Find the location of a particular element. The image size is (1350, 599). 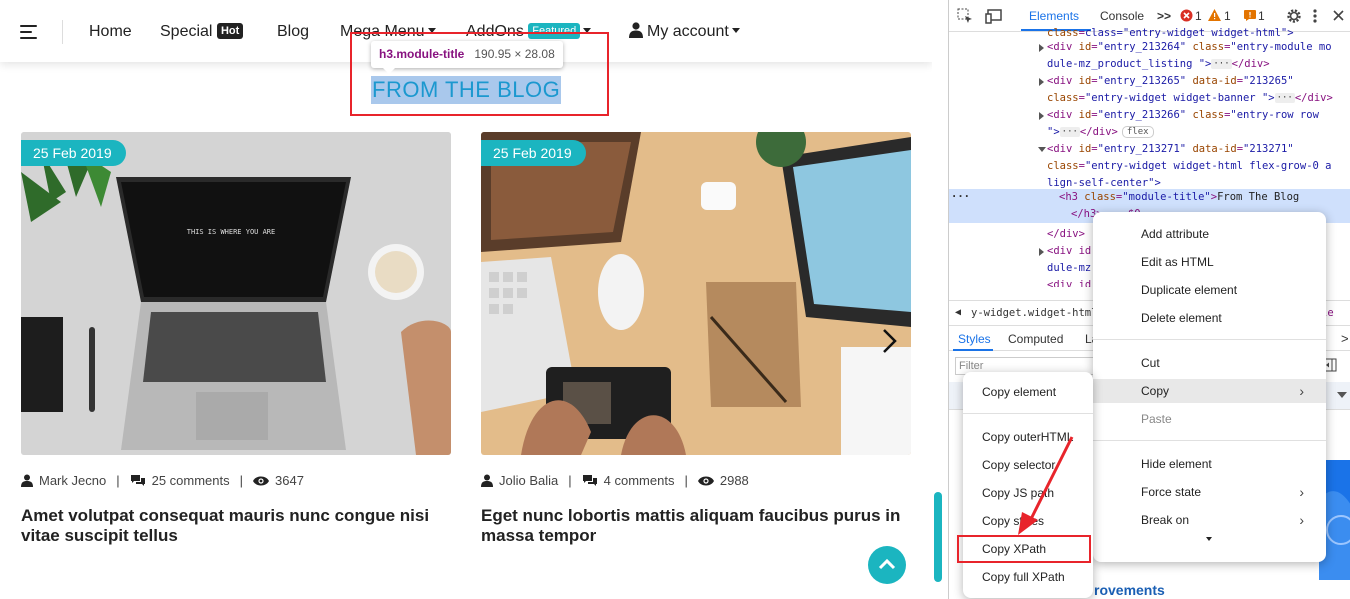

menu-item-break-on: Break on › is located at coordinates (1209, 520).